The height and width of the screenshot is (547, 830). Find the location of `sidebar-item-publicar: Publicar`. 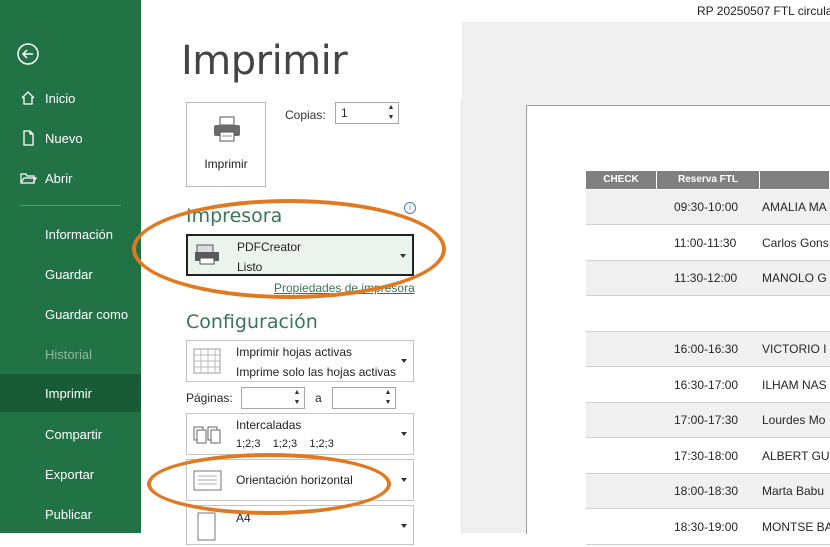

sidebar-item-publicar: Publicar is located at coordinates (70, 514).